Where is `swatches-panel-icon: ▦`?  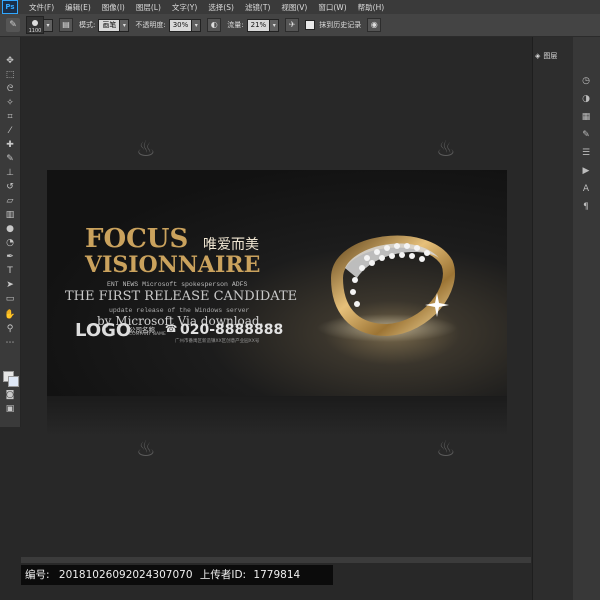 swatches-panel-icon: ▦ is located at coordinates (586, 117).